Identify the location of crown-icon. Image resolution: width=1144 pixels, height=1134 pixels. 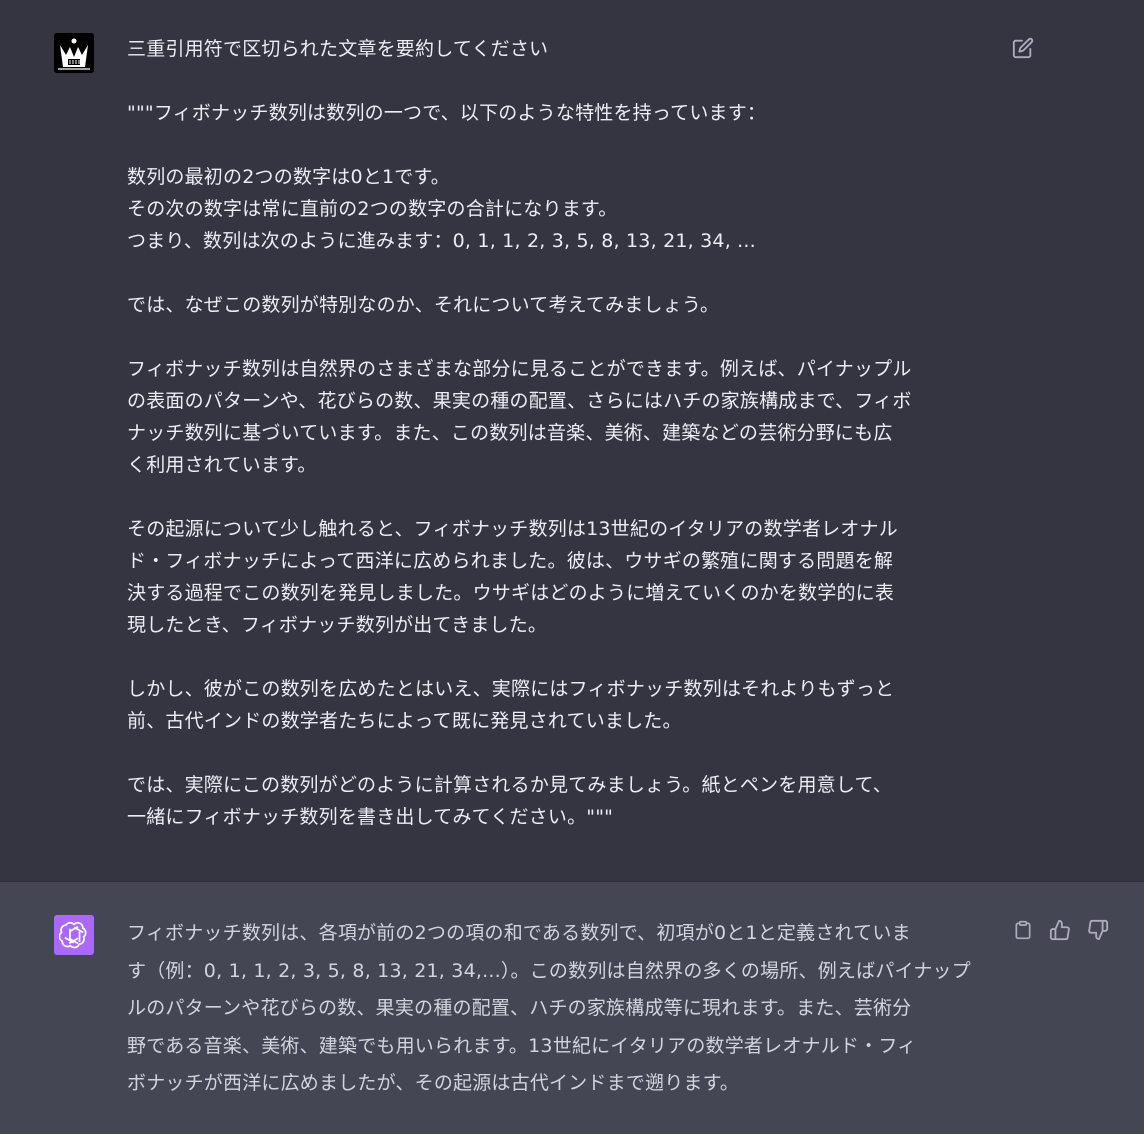
(74, 53).